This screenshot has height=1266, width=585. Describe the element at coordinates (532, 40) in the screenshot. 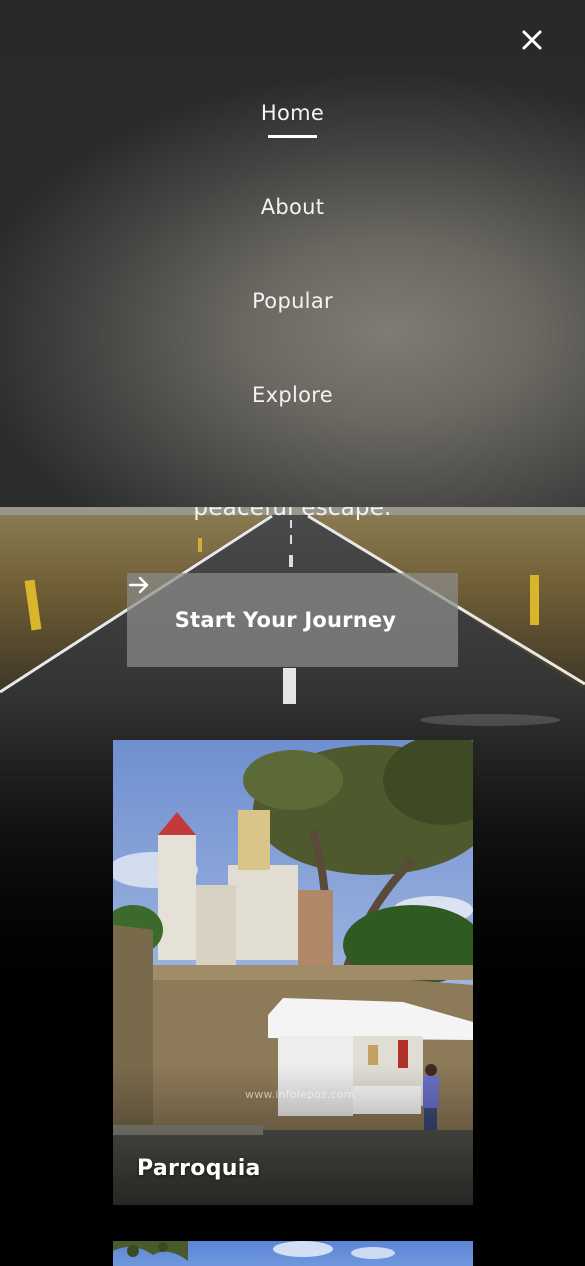

I see `close-icon` at that location.